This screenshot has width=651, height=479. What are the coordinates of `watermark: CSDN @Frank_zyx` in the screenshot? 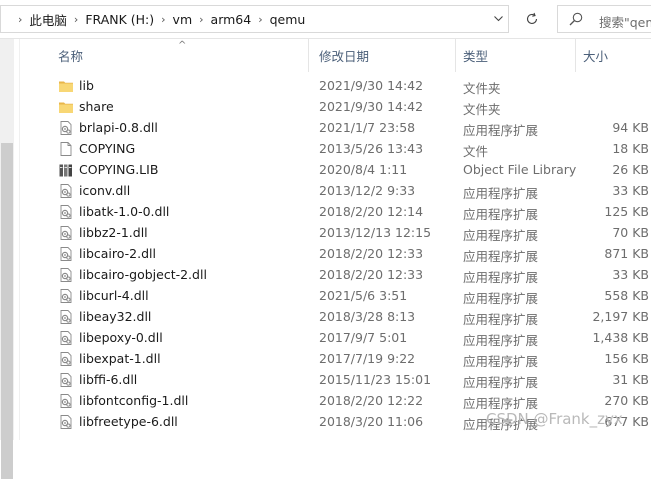 It's located at (554, 419).